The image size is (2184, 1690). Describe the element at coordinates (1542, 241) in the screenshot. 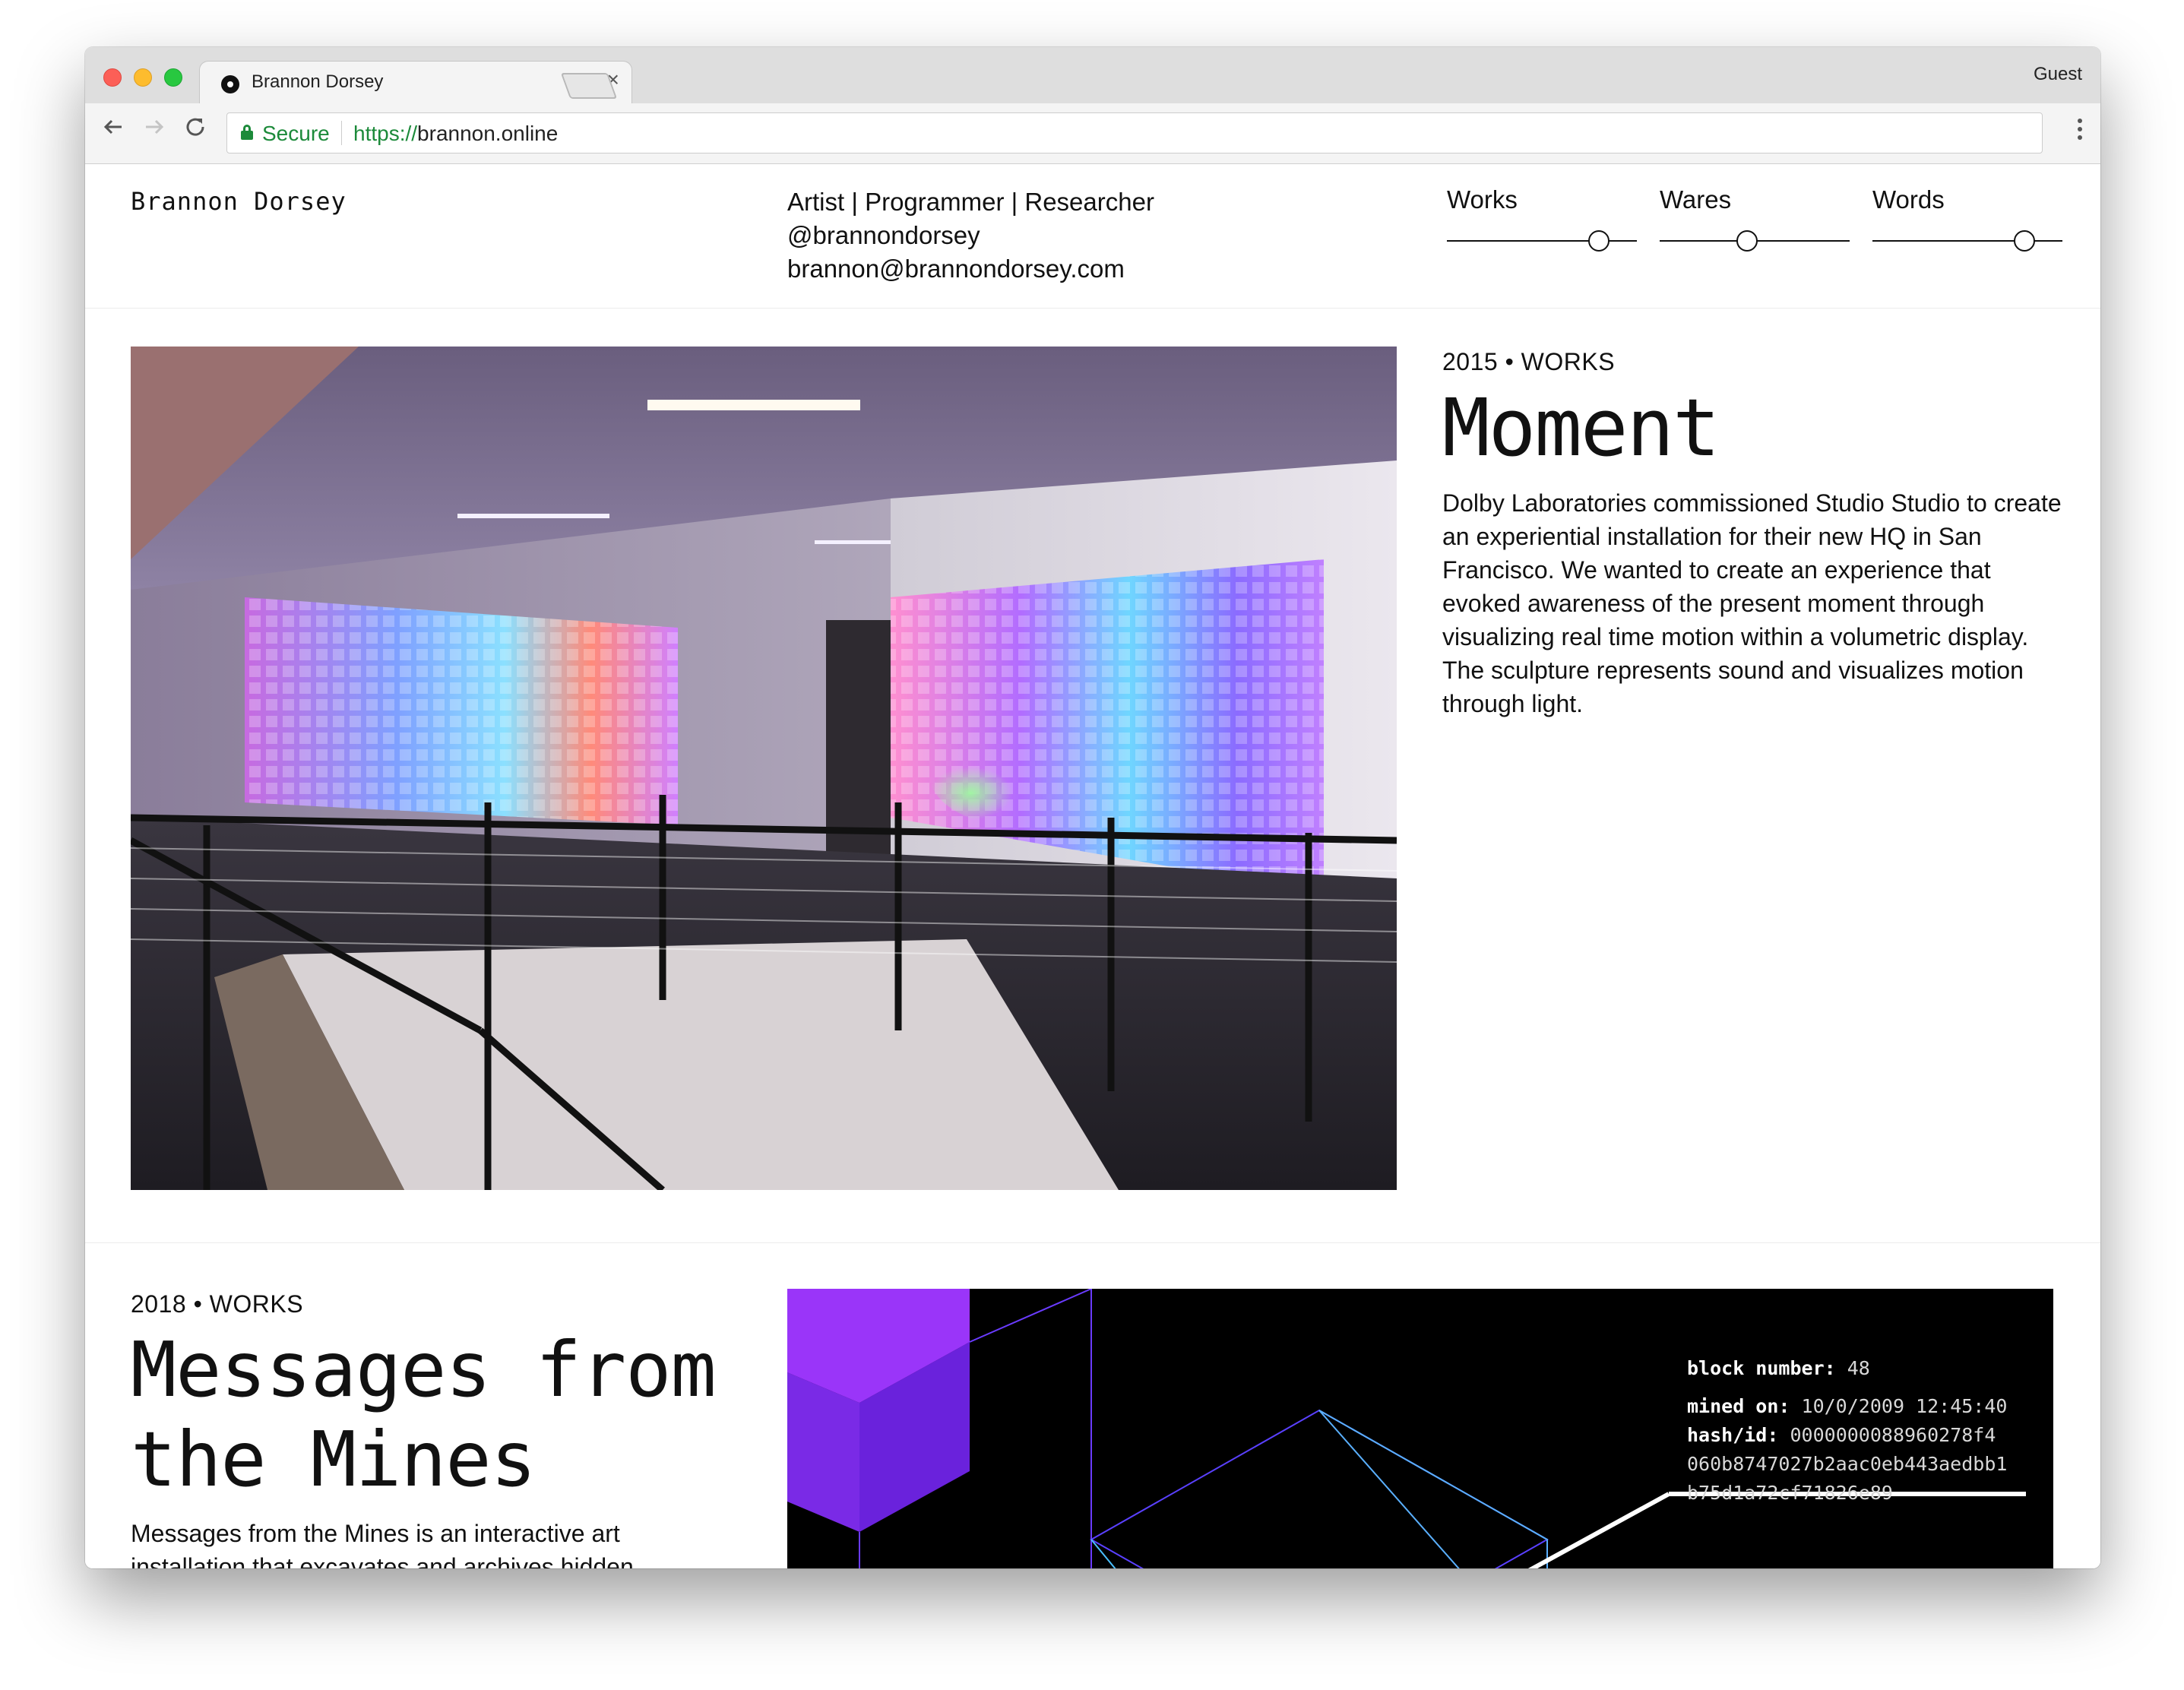

I see `works-slider` at that location.